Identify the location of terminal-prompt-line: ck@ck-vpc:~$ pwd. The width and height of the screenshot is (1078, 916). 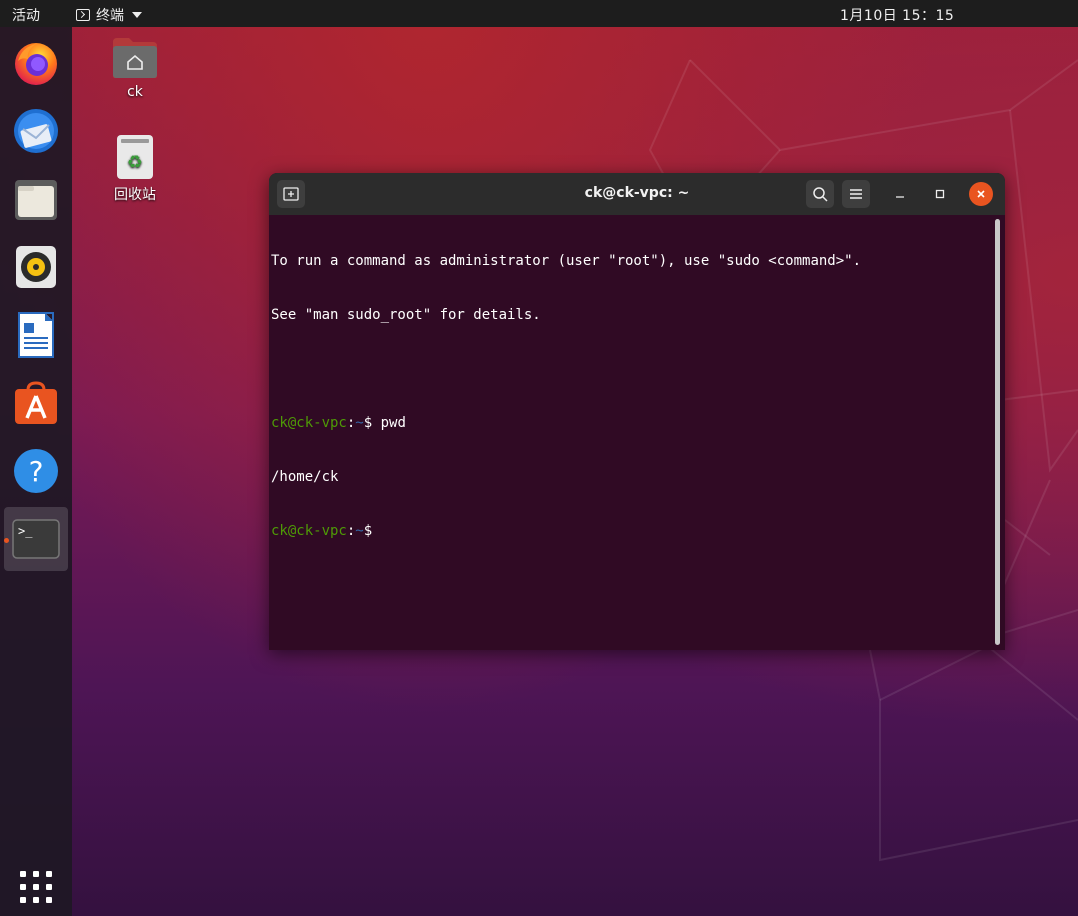
(631, 423).